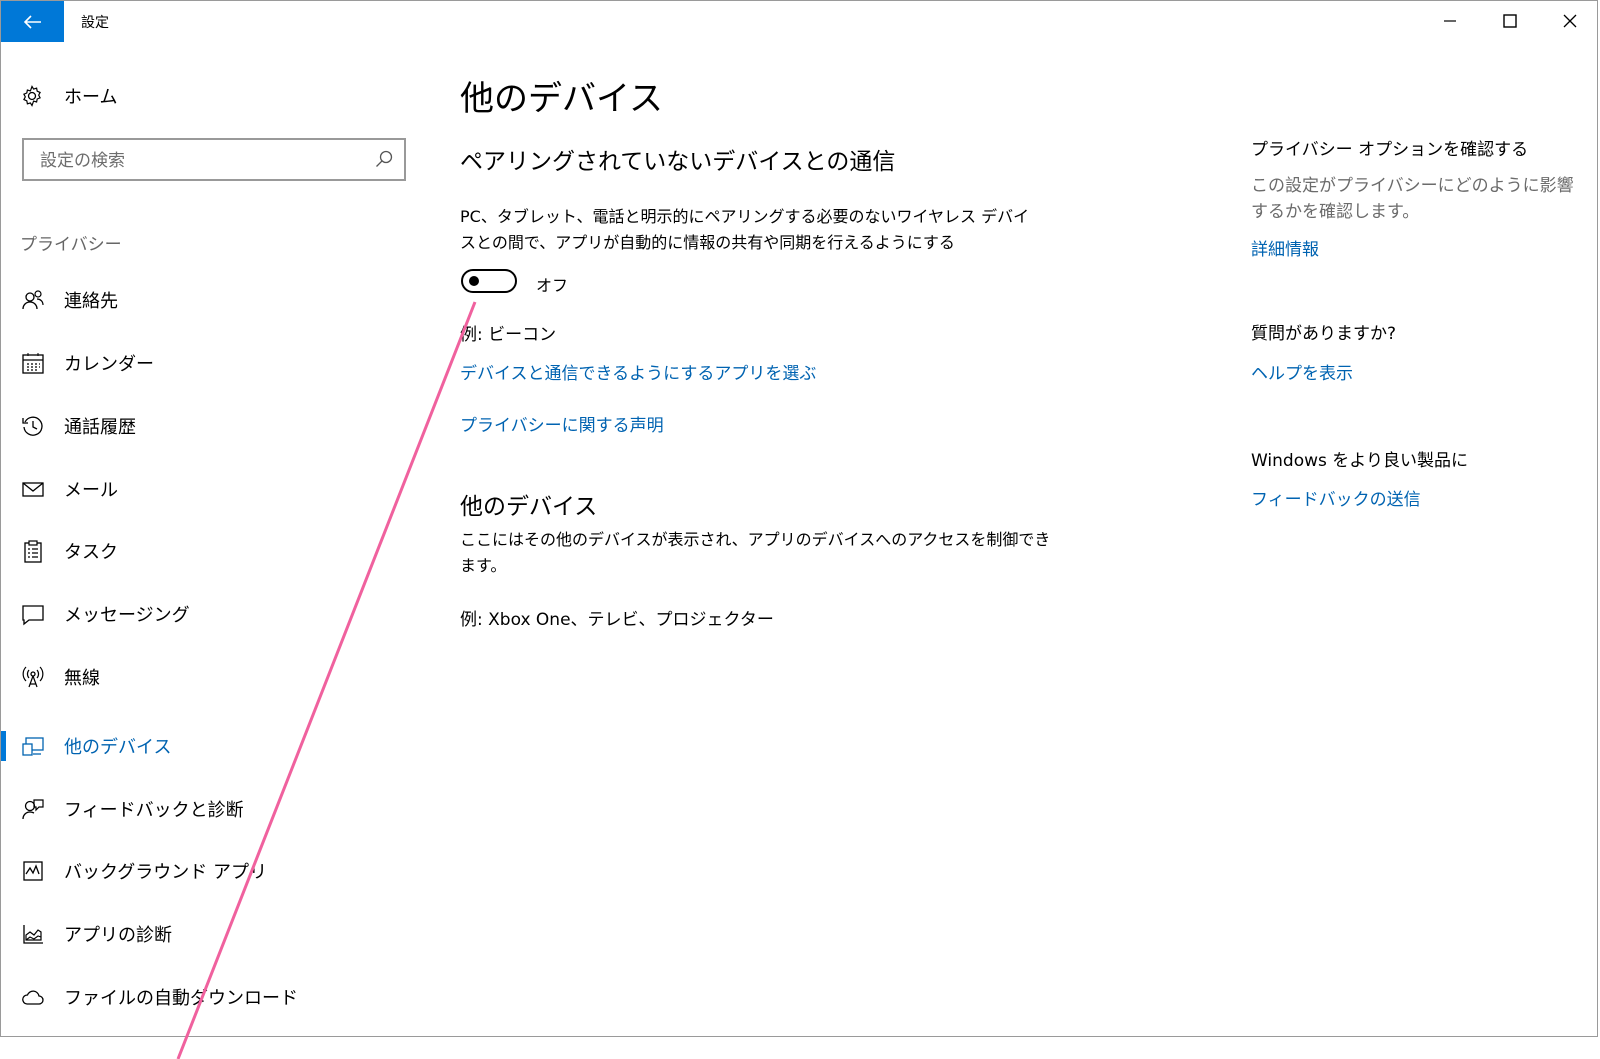 Image resolution: width=1600 pixels, height=1059 pixels. What do you see at coordinates (33, 746) in the screenshot?
I see `other-devices-icon` at bounding box center [33, 746].